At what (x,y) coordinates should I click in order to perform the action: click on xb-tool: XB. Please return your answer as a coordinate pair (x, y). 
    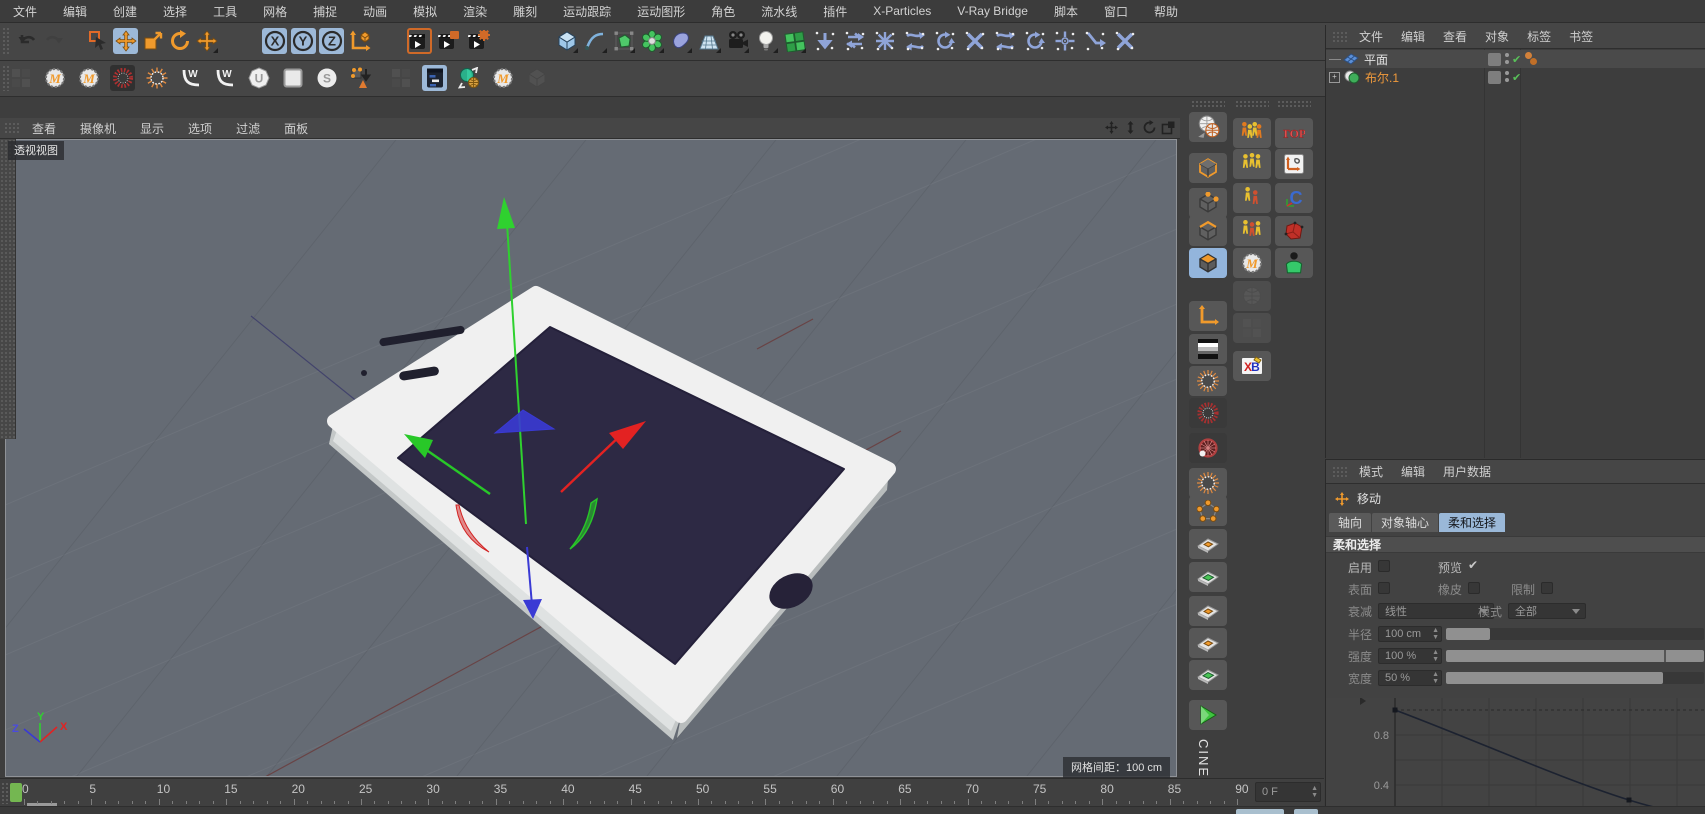
    Looking at the image, I should click on (1252, 366).